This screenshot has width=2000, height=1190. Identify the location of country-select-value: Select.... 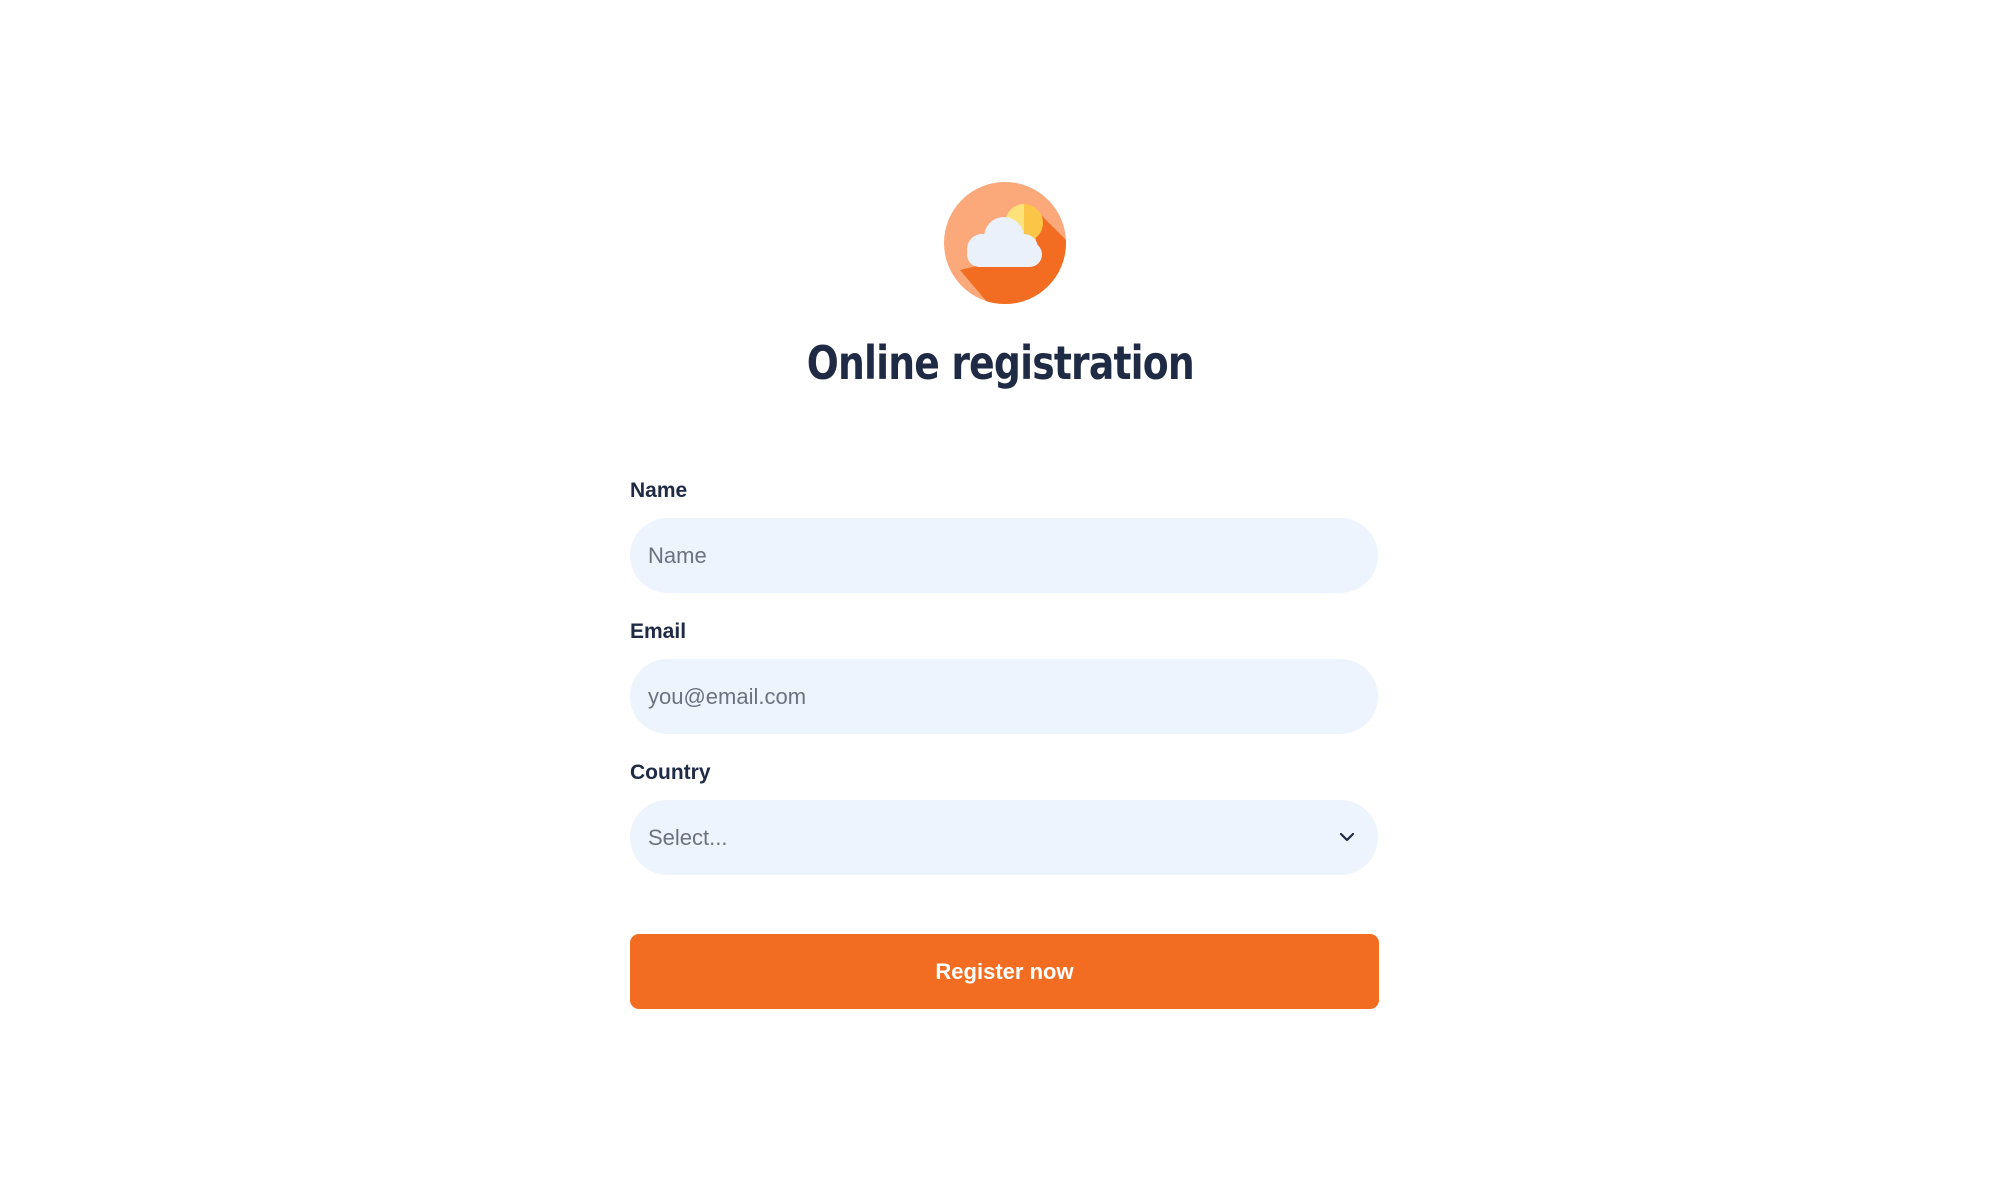
(688, 837).